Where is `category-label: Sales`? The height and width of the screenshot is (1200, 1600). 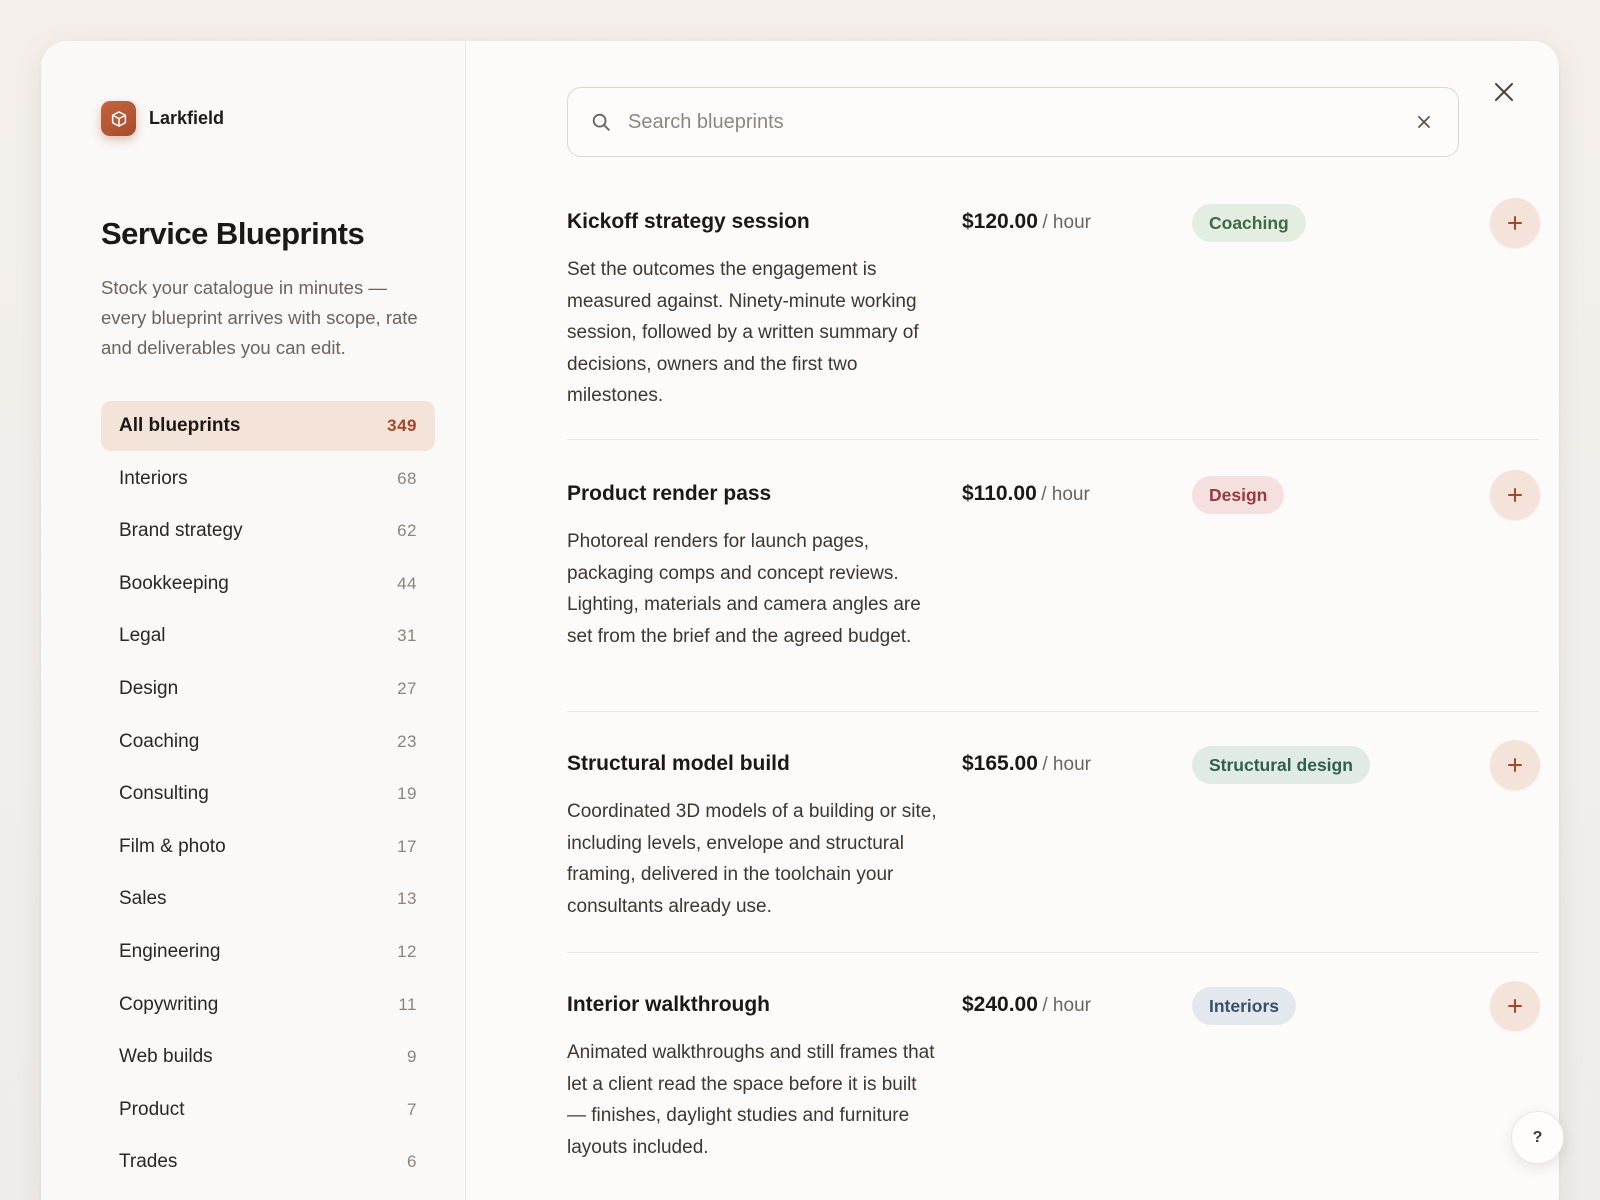 category-label: Sales is located at coordinates (143, 899).